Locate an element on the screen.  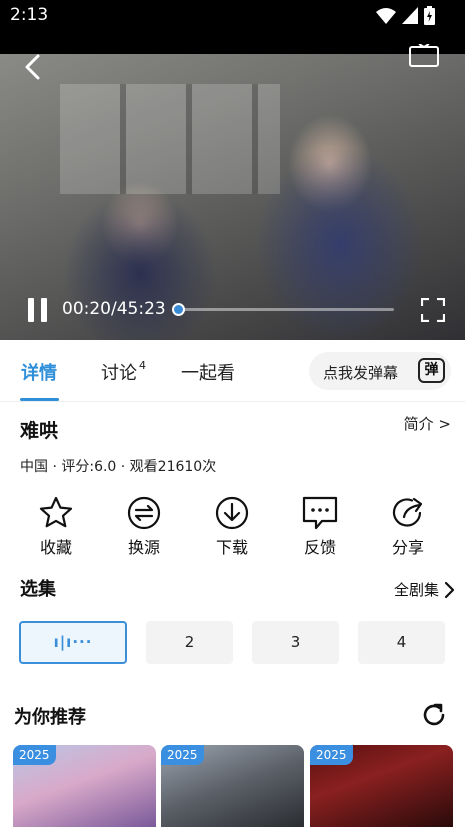
back-button is located at coordinates (33, 67).